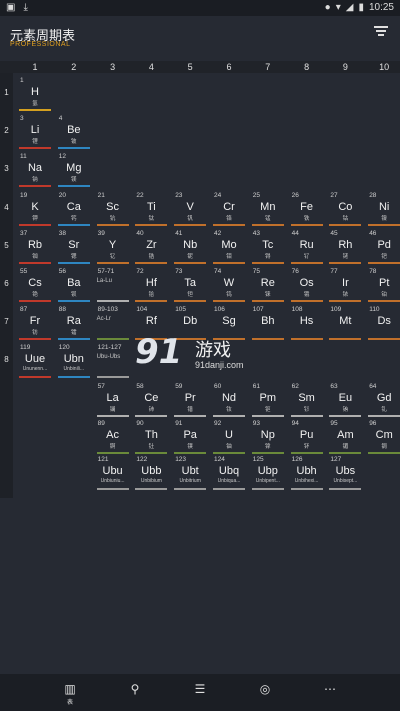  Describe the element at coordinates (151, 209) in the screenshot. I see `element-cell: 22 Ti 钛` at that location.